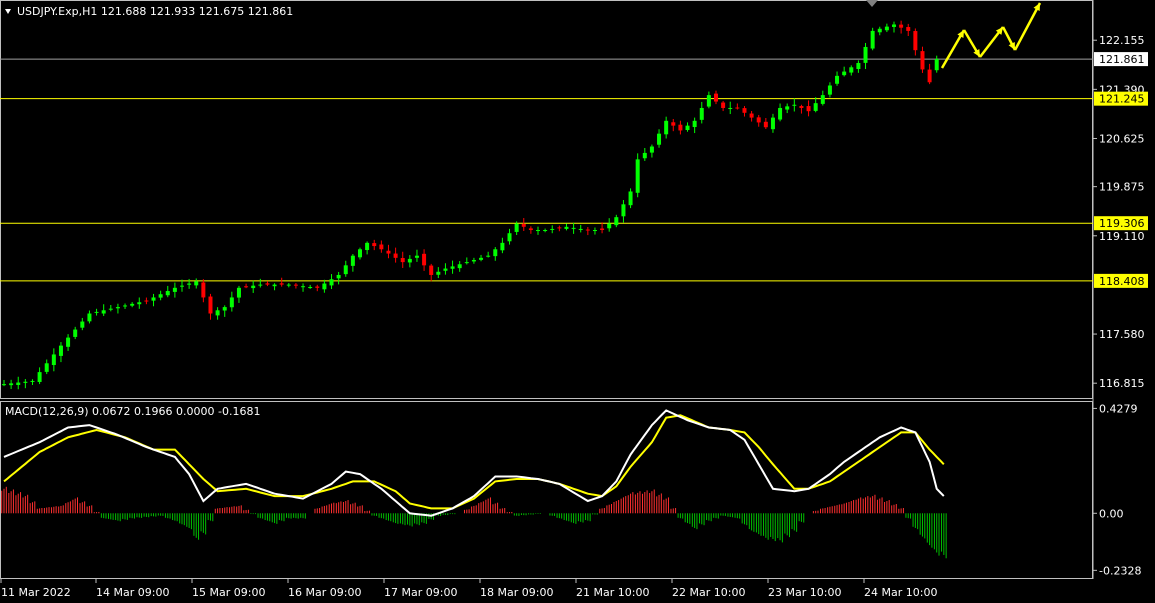 The height and width of the screenshot is (603, 1155). I want to click on menu-triangle-icon, so click(8, 11).